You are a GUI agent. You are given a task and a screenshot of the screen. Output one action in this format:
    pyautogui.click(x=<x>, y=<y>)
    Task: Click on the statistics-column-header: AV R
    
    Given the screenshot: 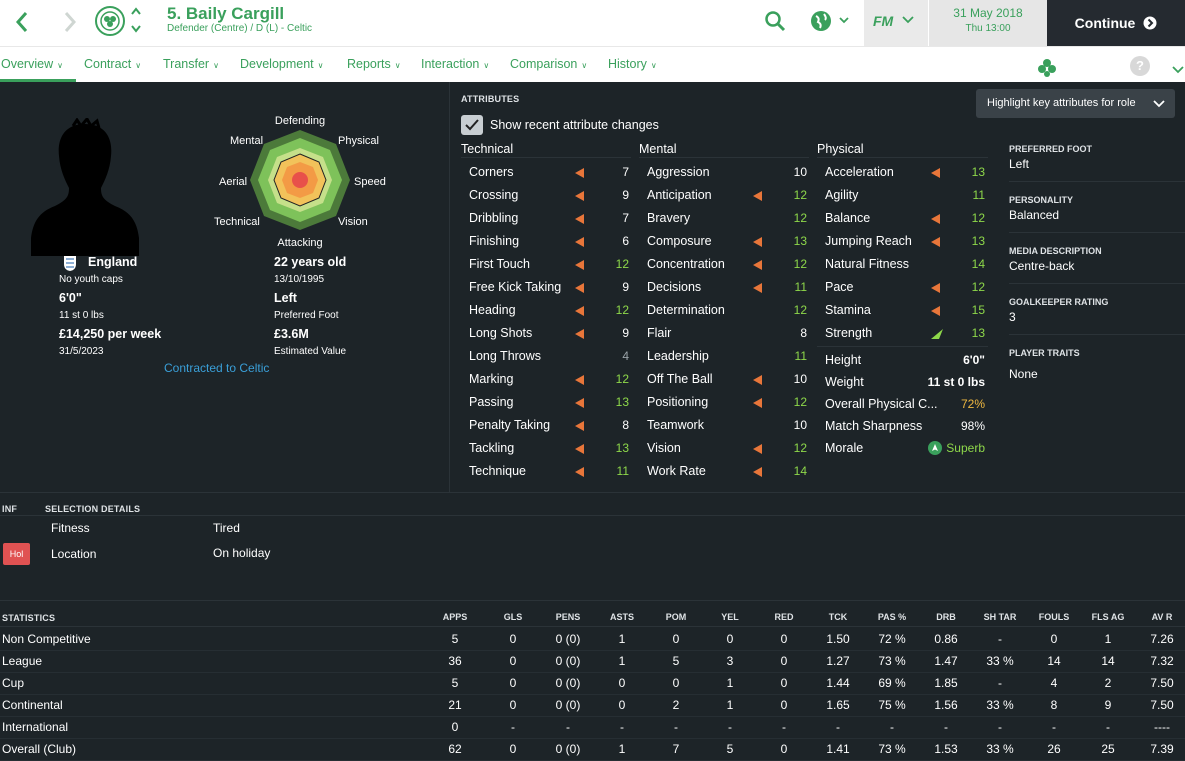 What is the action you would take?
    pyautogui.click(x=1160, y=617)
    